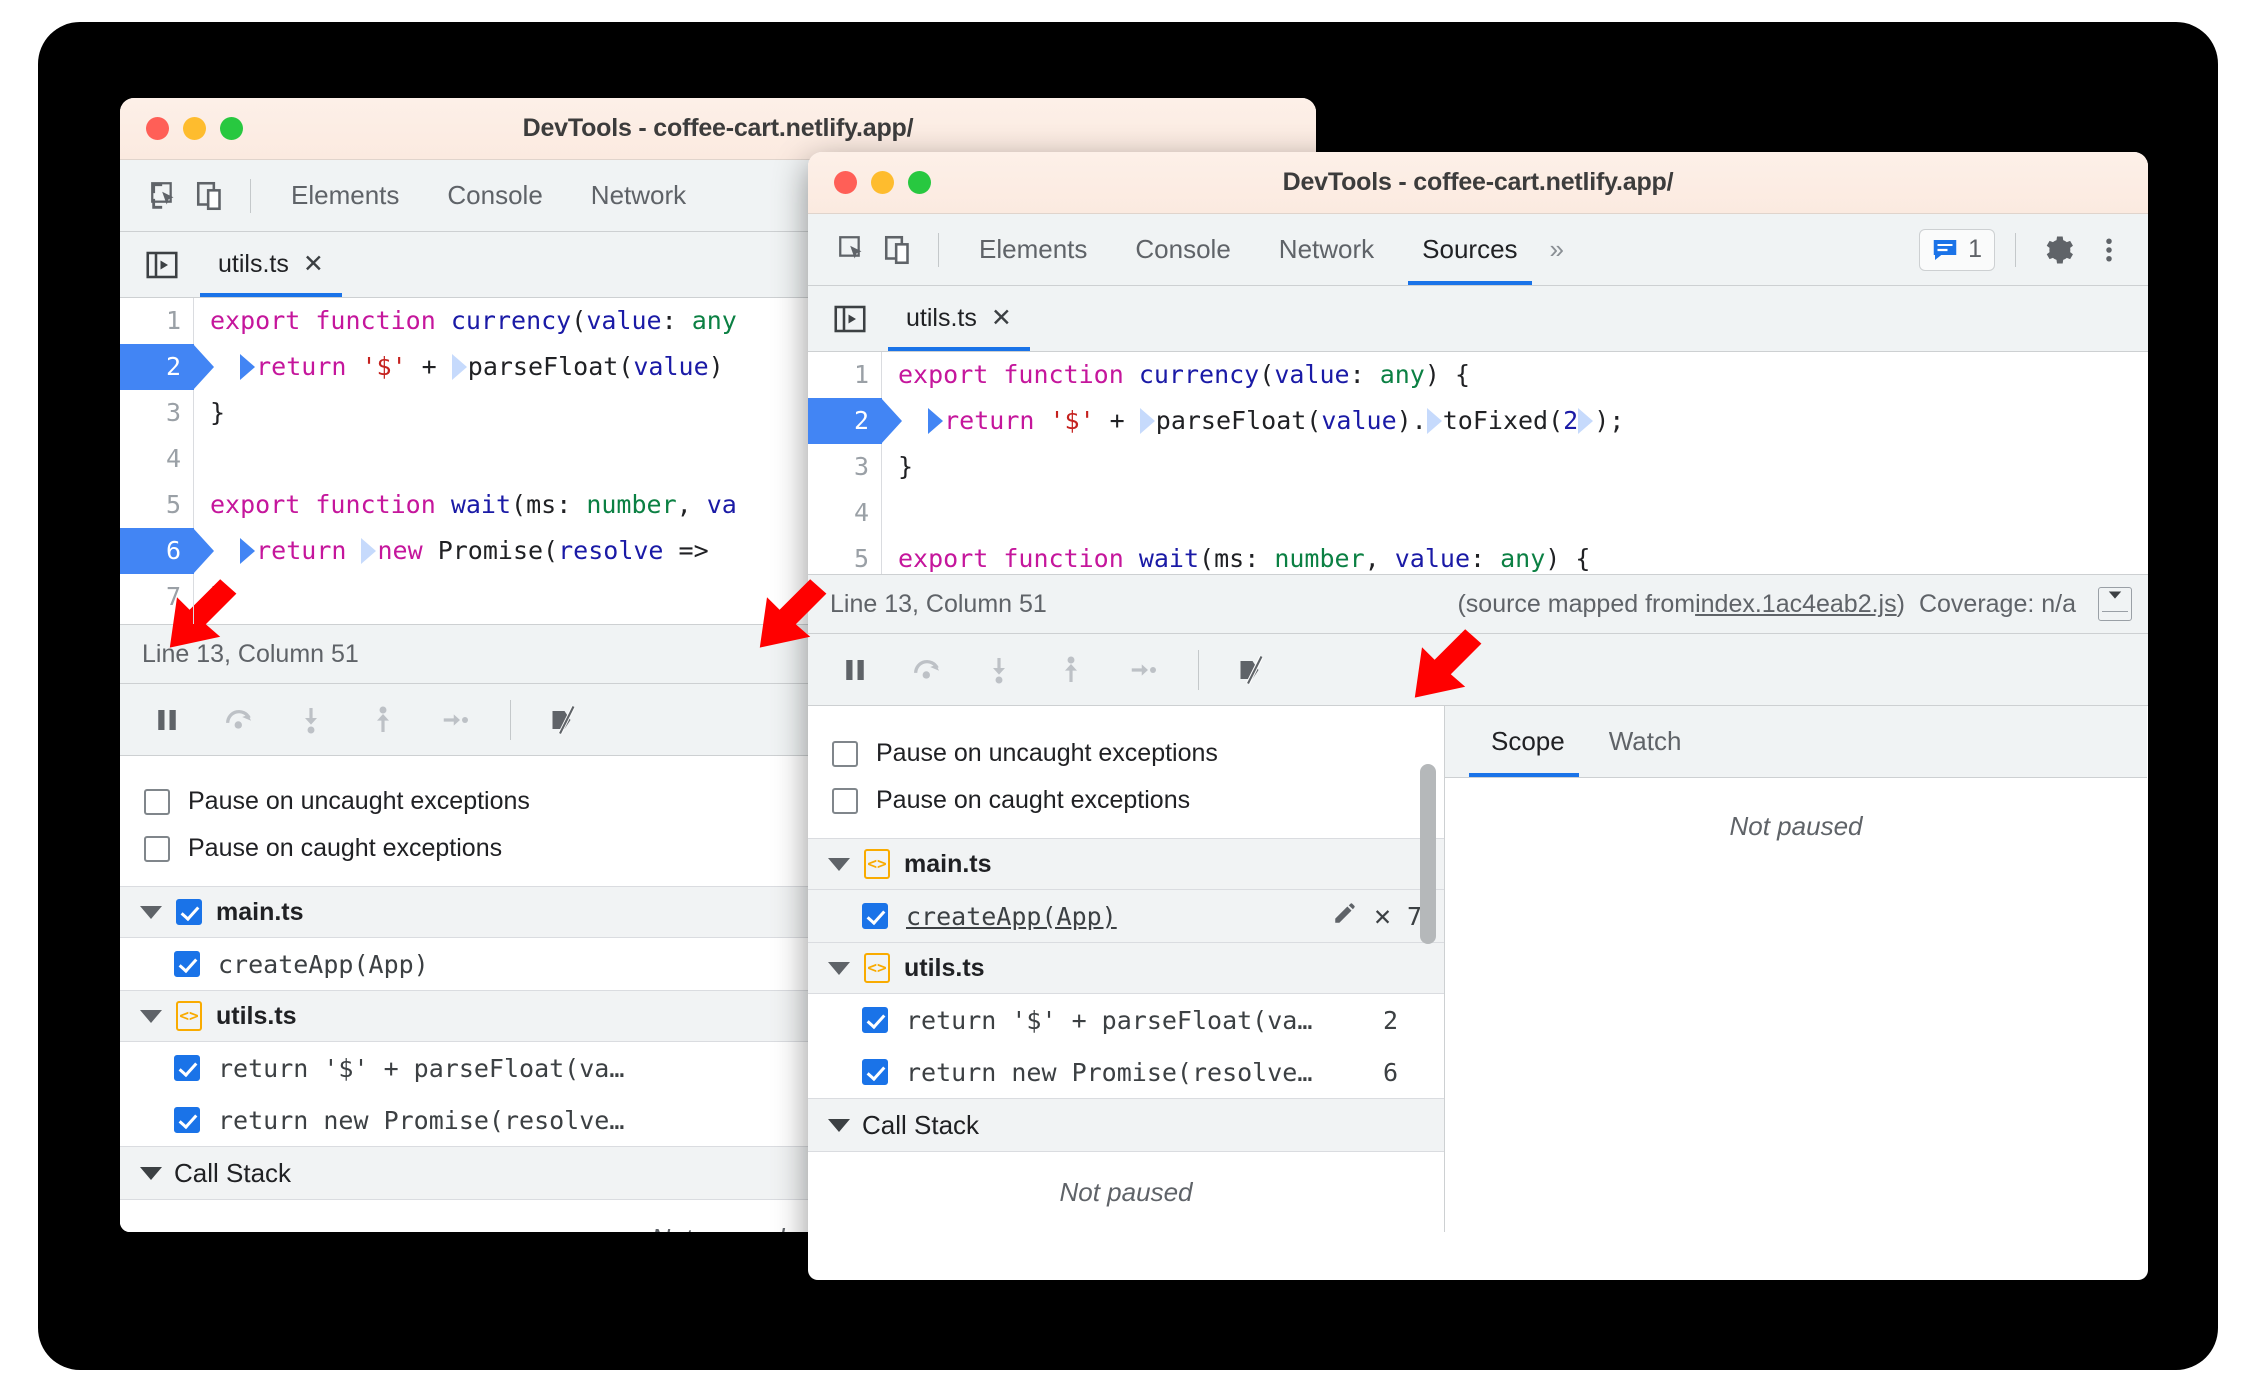  What do you see at coordinates (189, 912) in the screenshot?
I see `group-enable-checkbox` at bounding box center [189, 912].